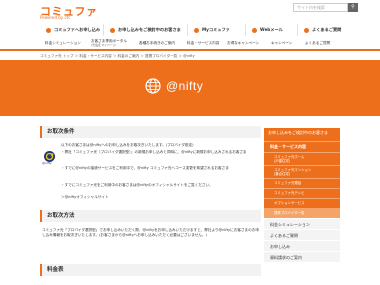 Image resolution: width=380 pixels, height=285 pixels. I want to click on sidebar-sub-label: コミュファ光テレビ, so click(289, 193).